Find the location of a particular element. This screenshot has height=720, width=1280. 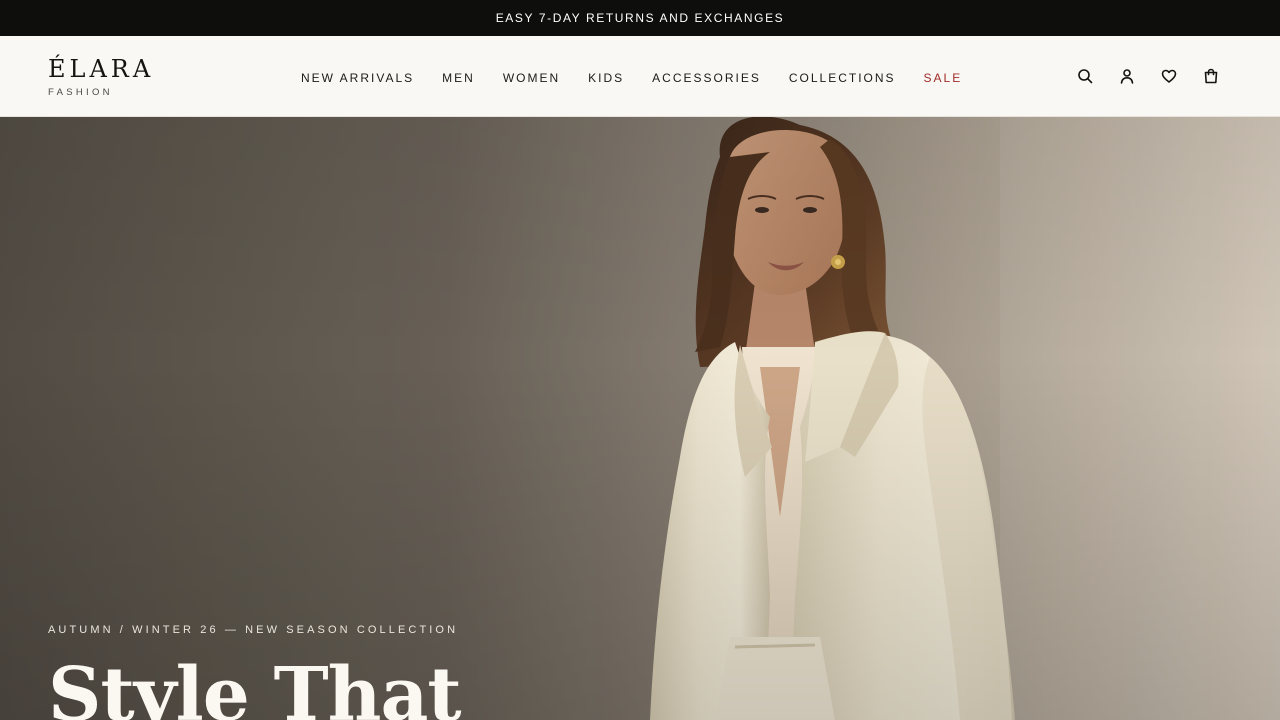

header-actions is located at coordinates (1136, 76).